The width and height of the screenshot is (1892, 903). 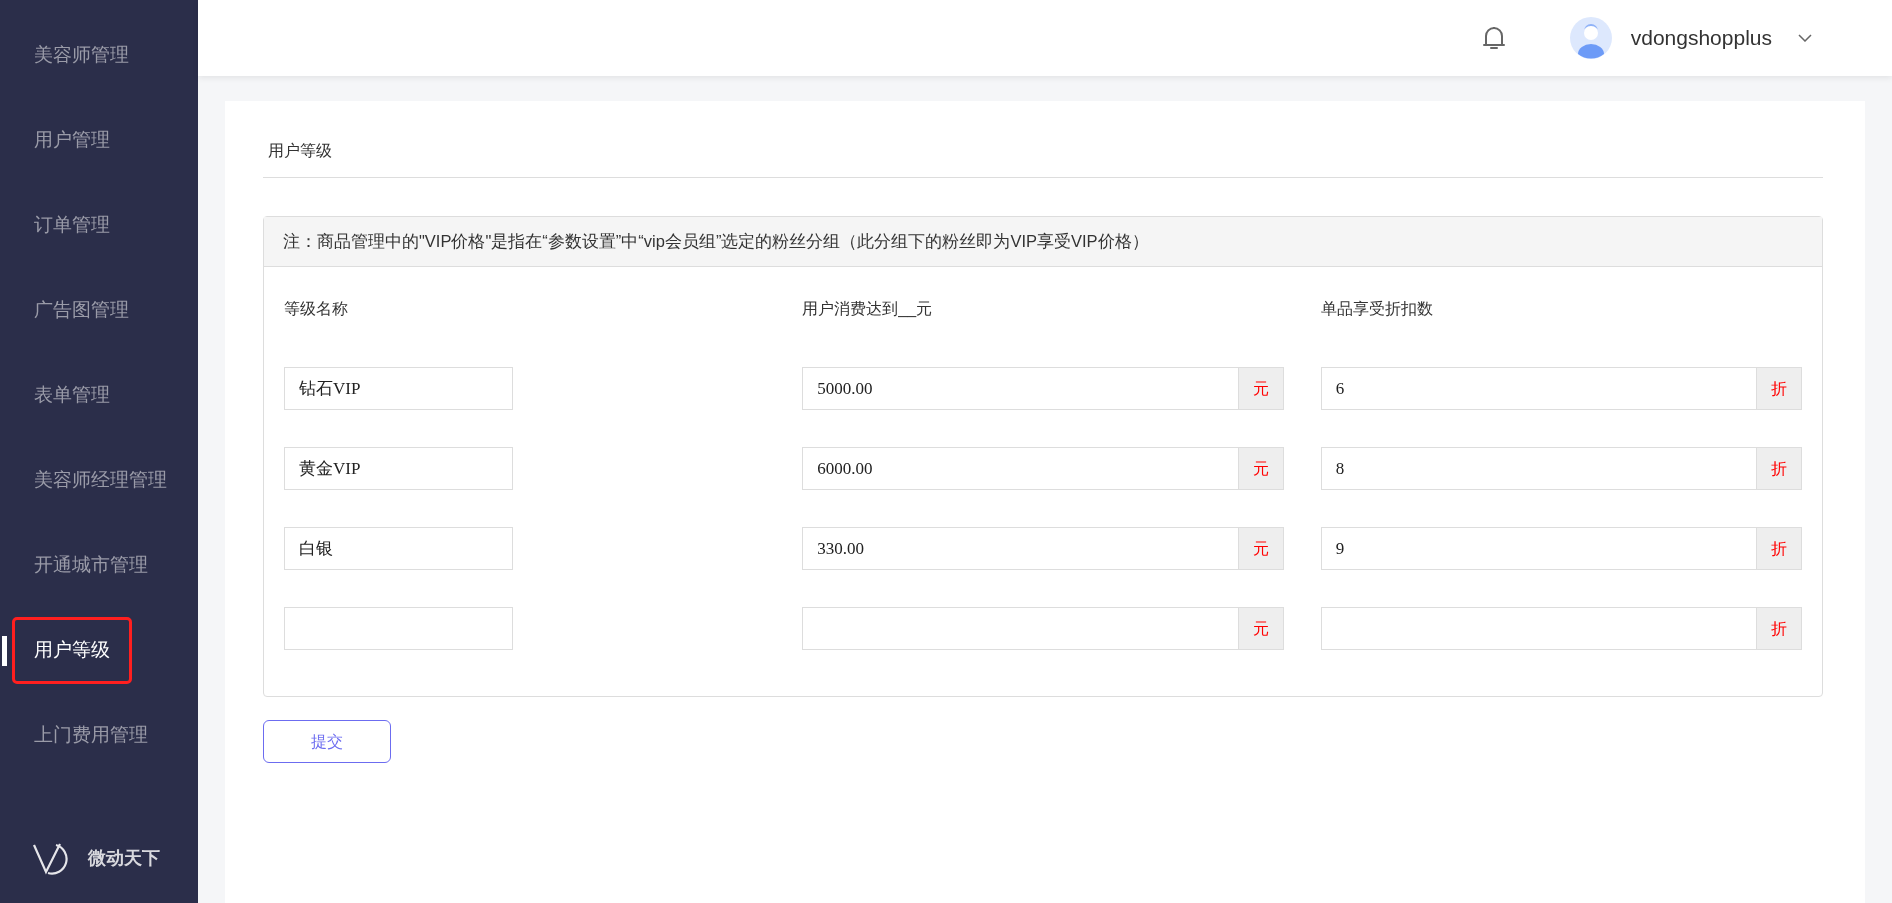 I want to click on discount-field: 8, so click(x=1538, y=468).